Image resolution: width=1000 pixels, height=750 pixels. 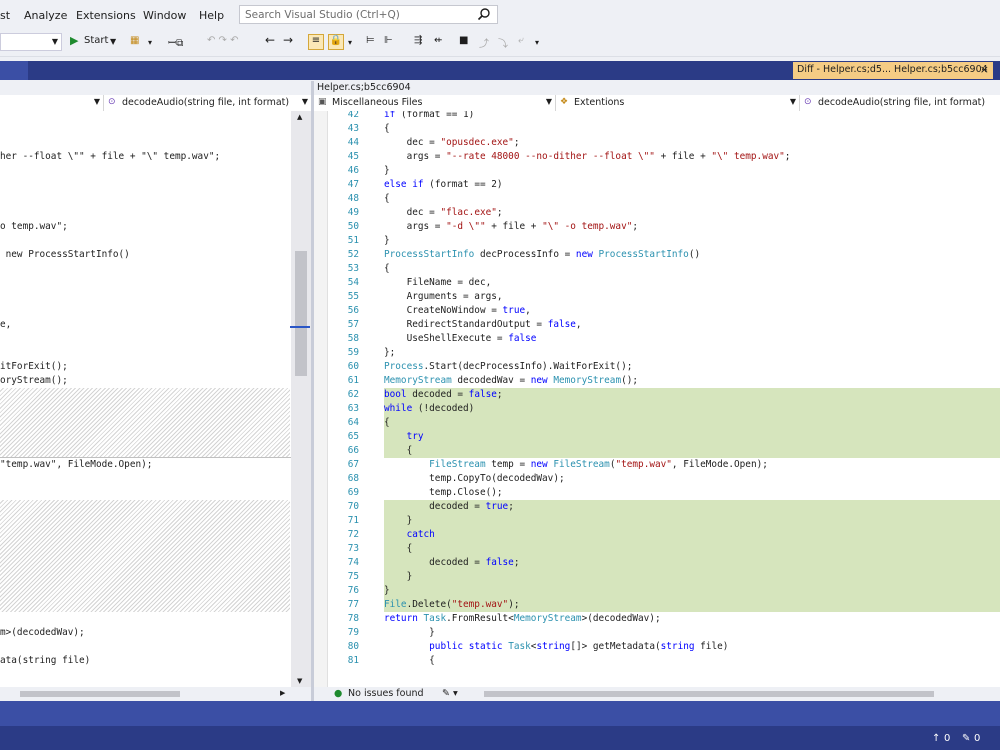 I want to click on back-arrow-icon: ←, so click(x=270, y=41).